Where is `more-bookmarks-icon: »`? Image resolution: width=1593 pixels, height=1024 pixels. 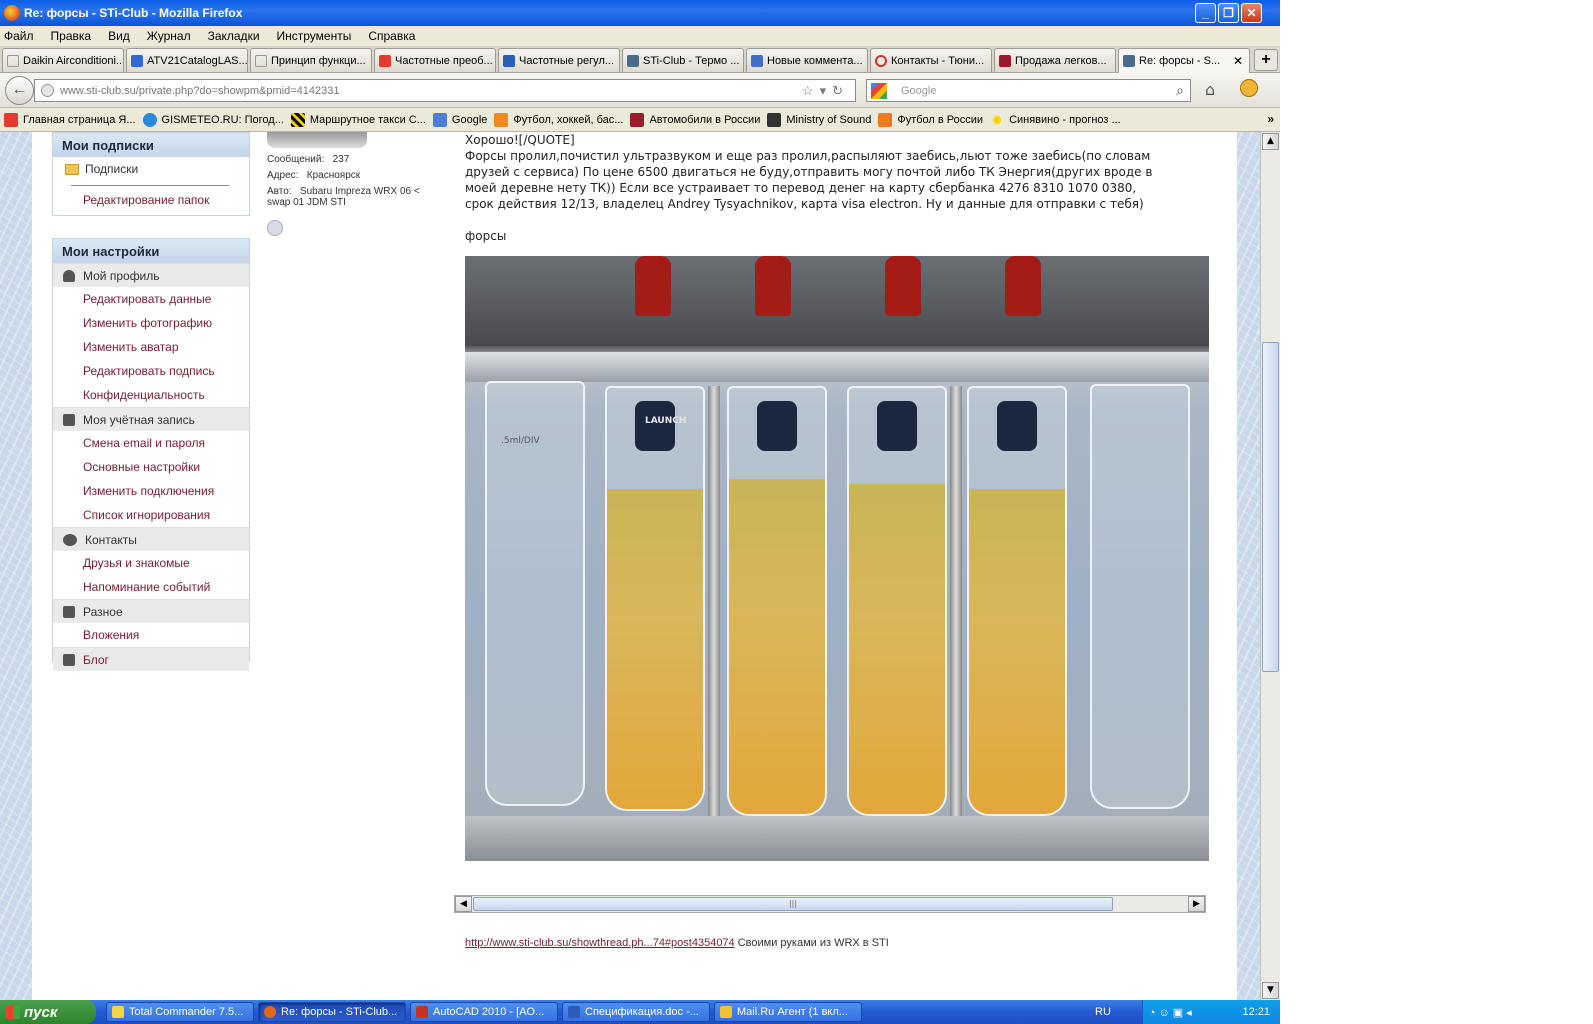 more-bookmarks-icon: » is located at coordinates (1270, 119).